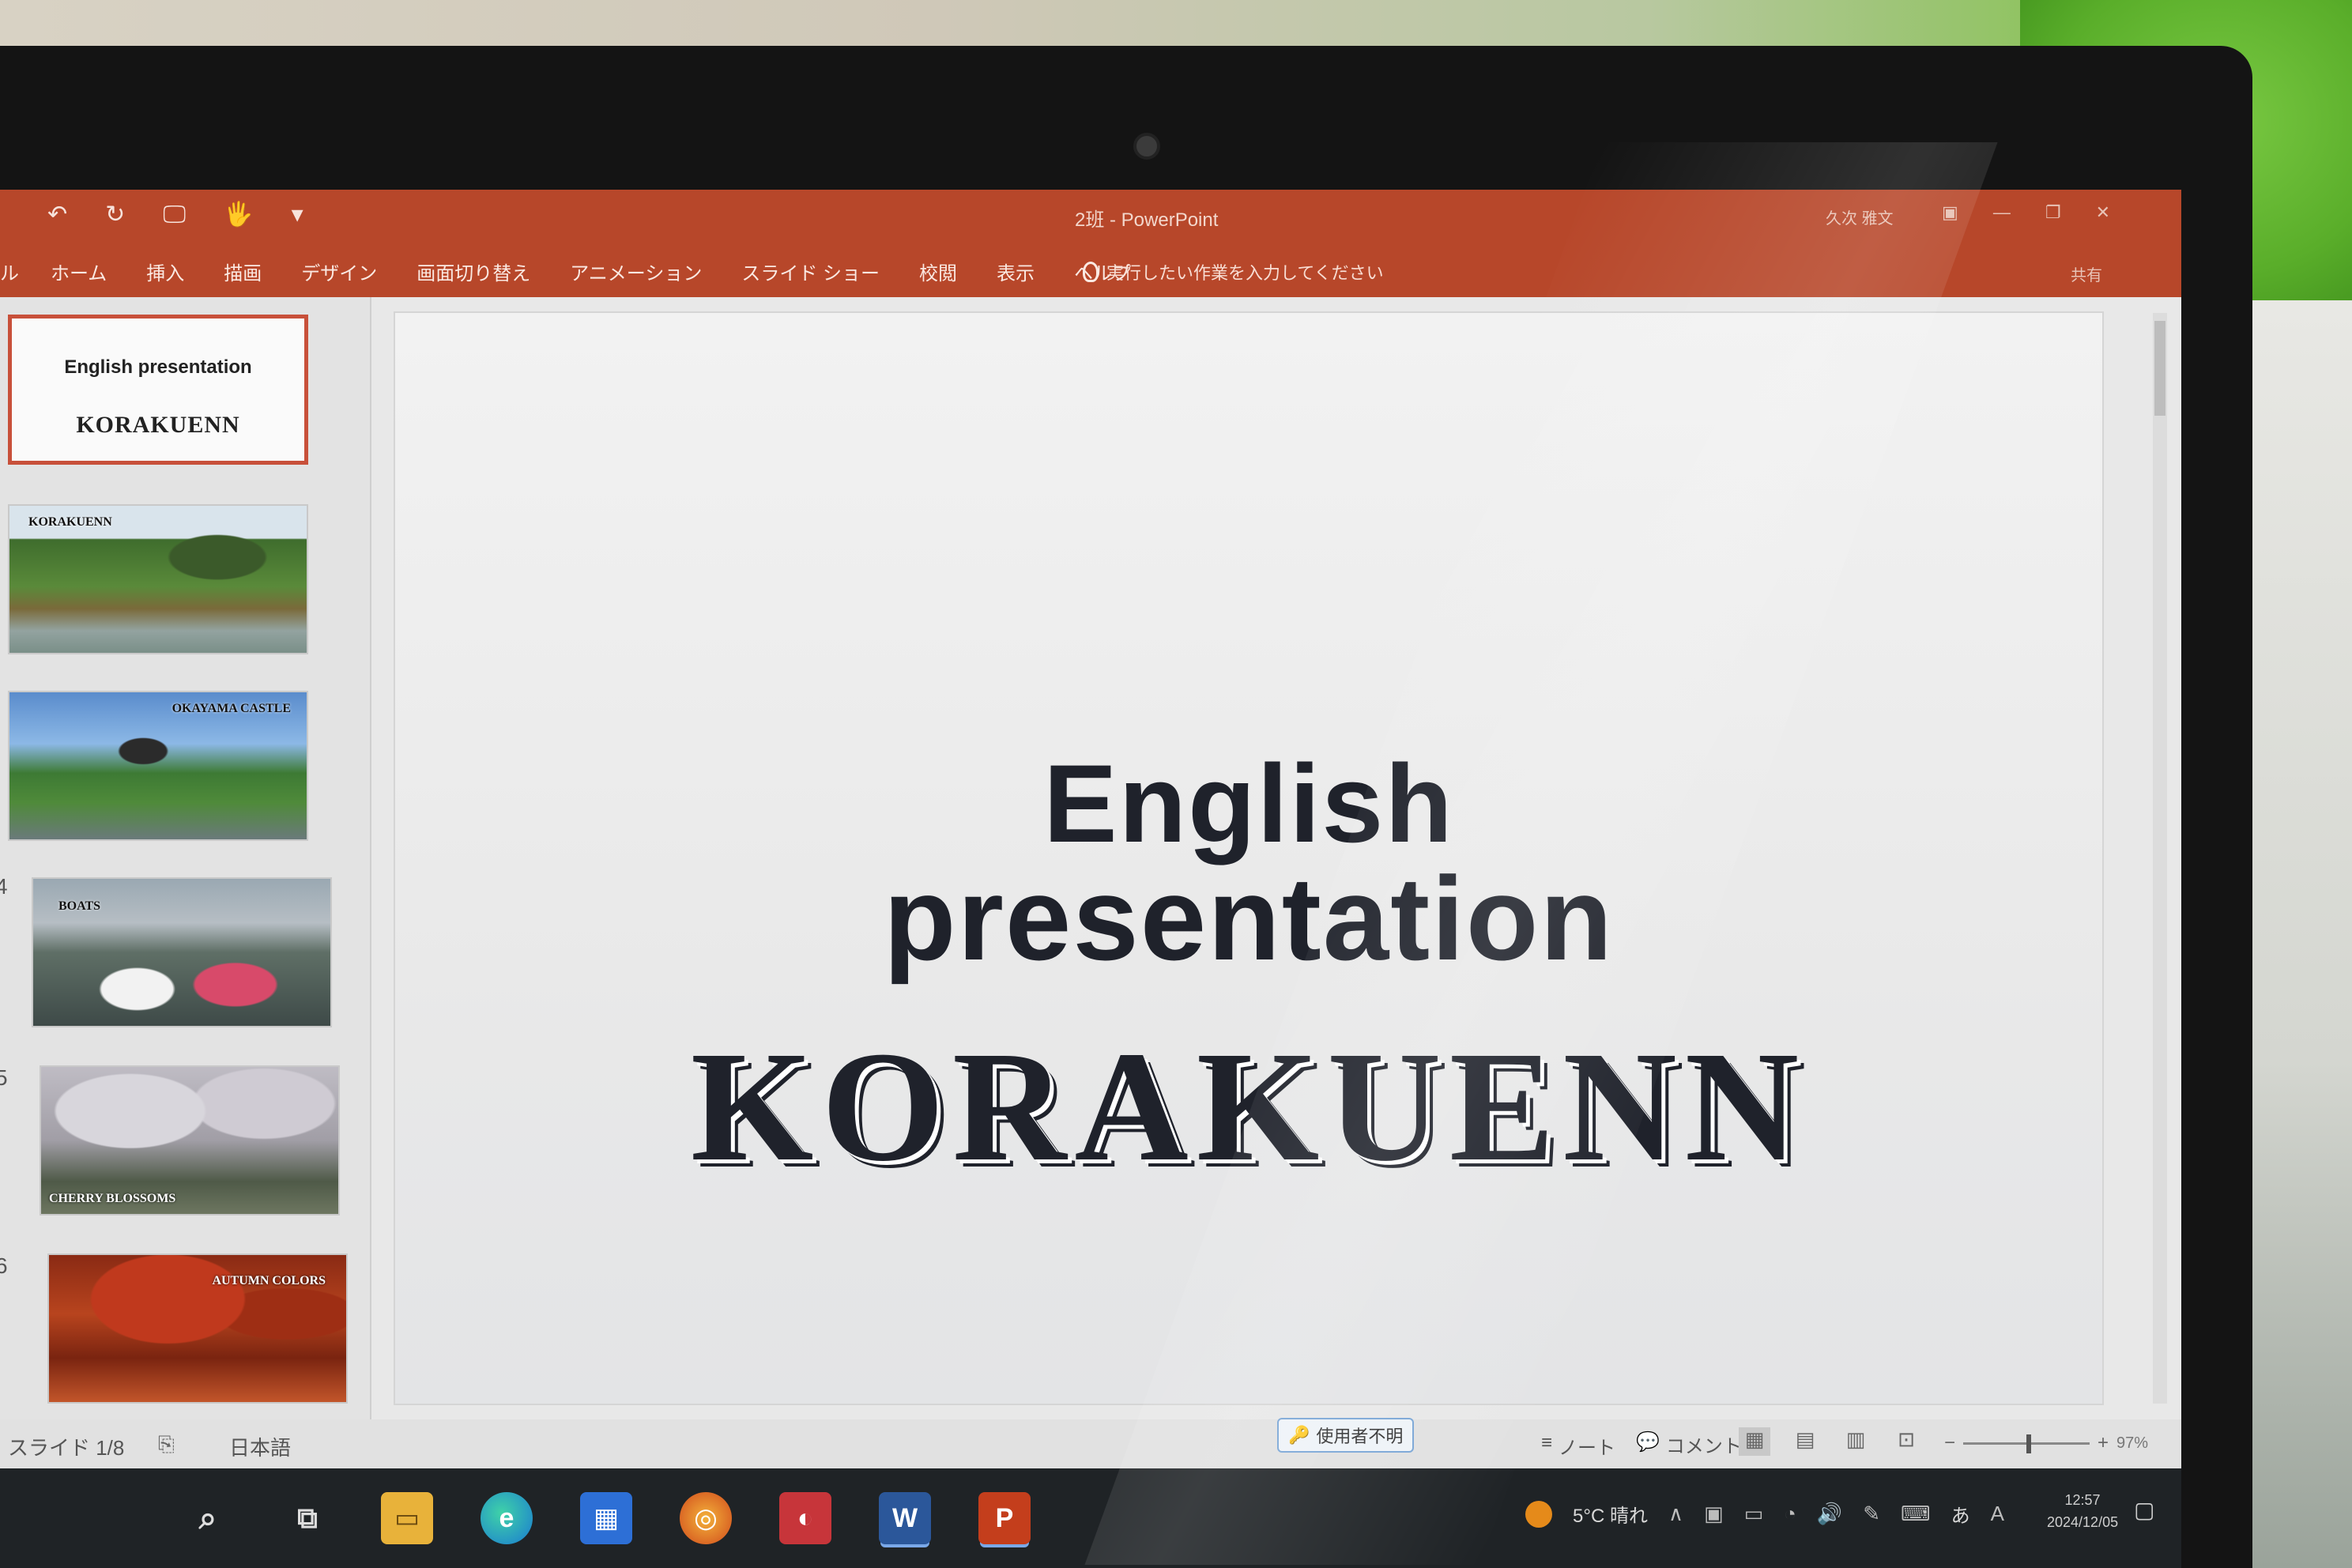 The image size is (2352, 1568). I want to click on slideshow-view-icon: ⊡, so click(1906, 1441).